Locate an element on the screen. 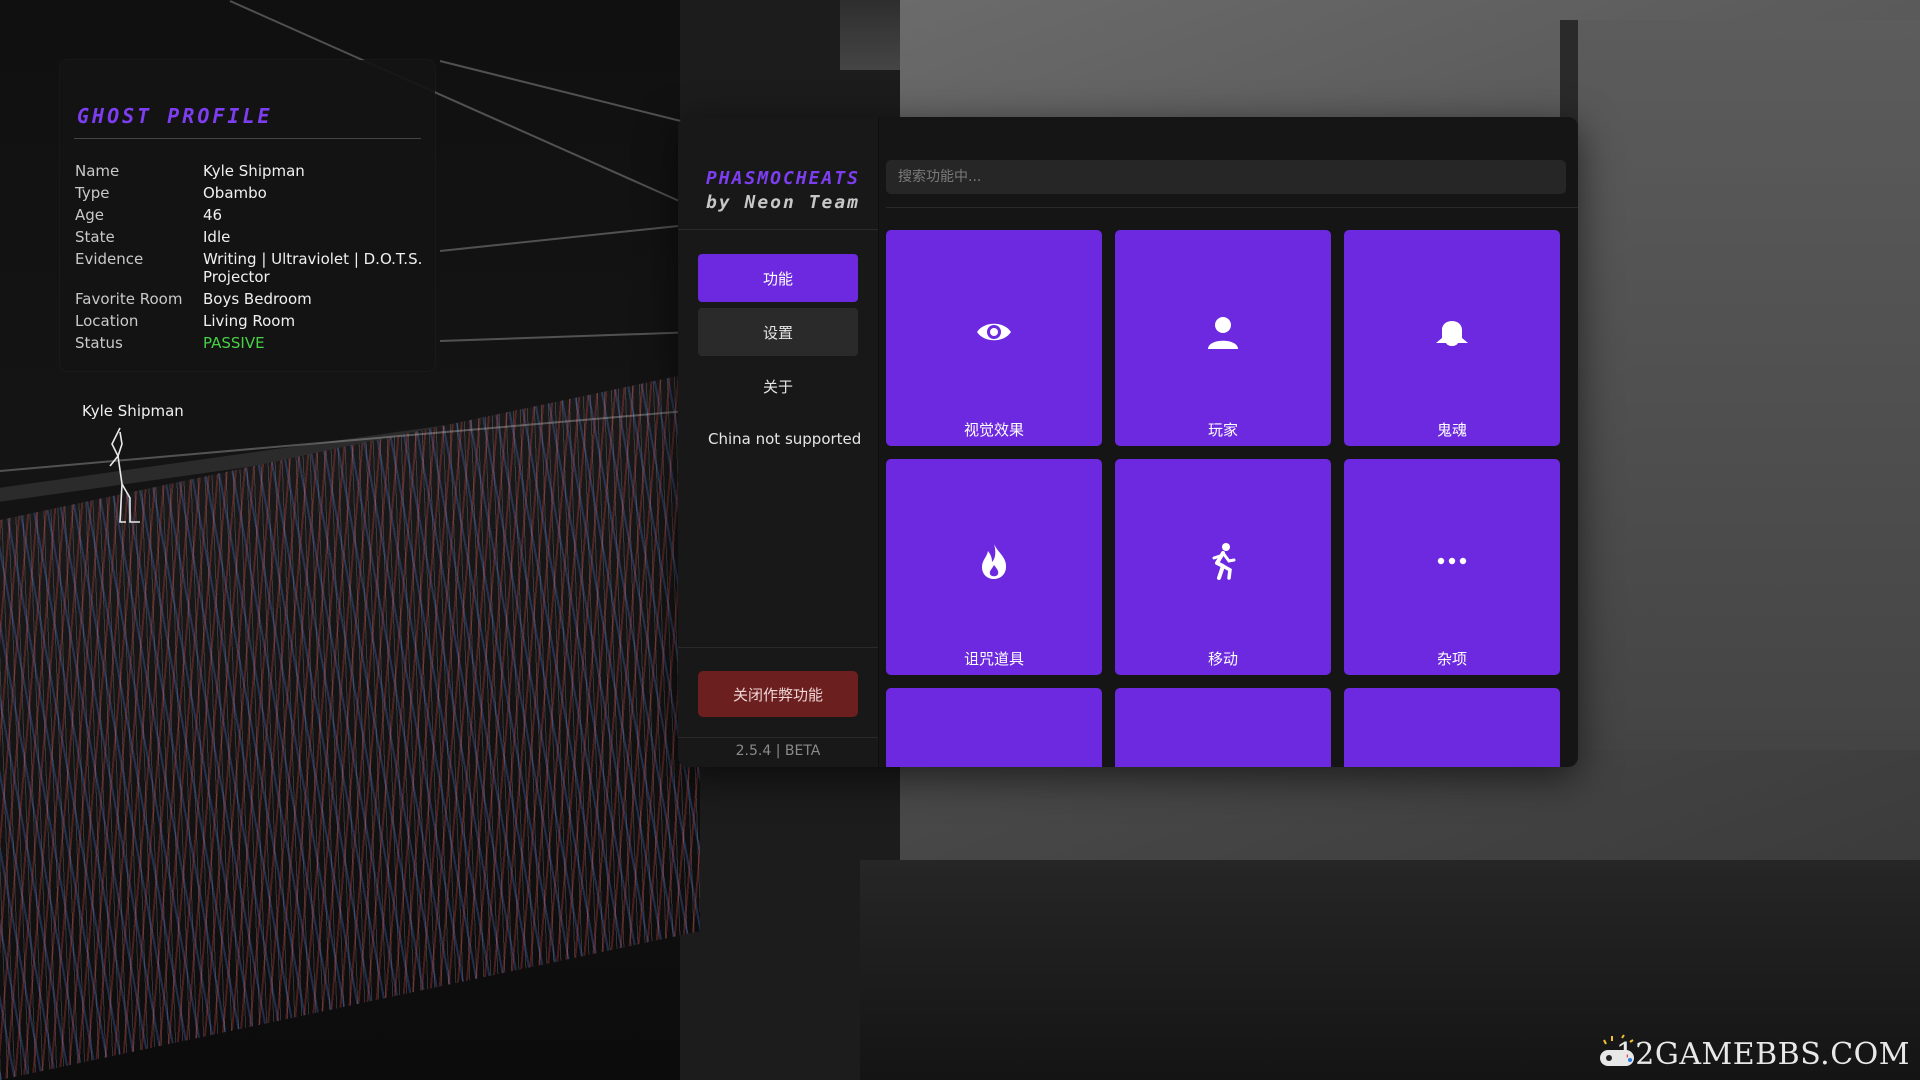 This screenshot has height=1080, width=1920. ghost-row-status: Status PASSIVE is located at coordinates (250, 343).